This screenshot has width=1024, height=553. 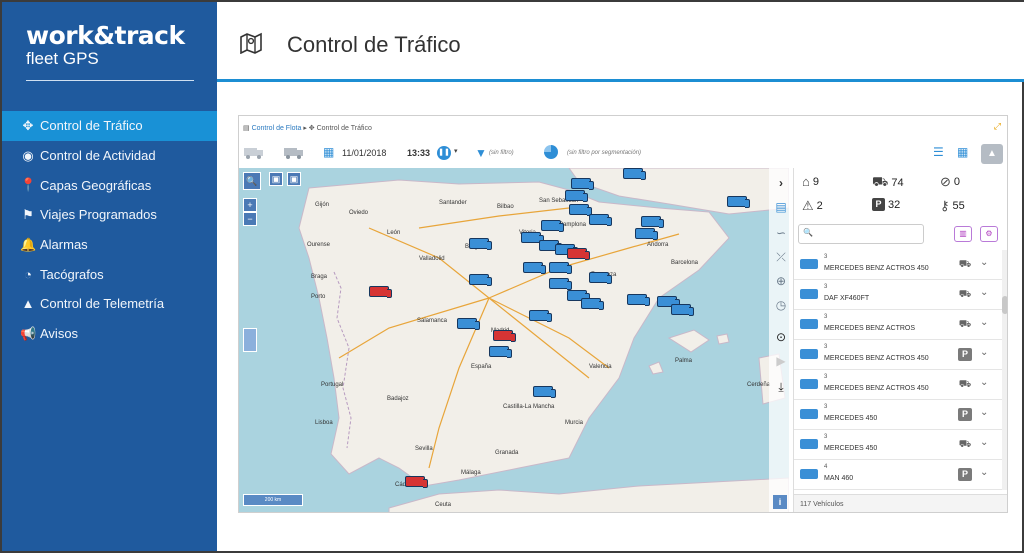 I want to click on route-icon: ∽, so click(x=781, y=233).